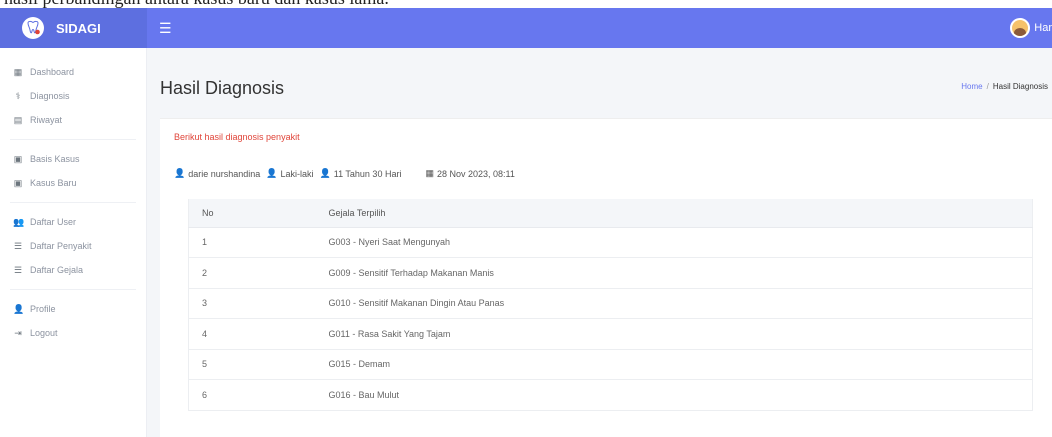  I want to click on sidebar-item-label: Profile, so click(43, 309).